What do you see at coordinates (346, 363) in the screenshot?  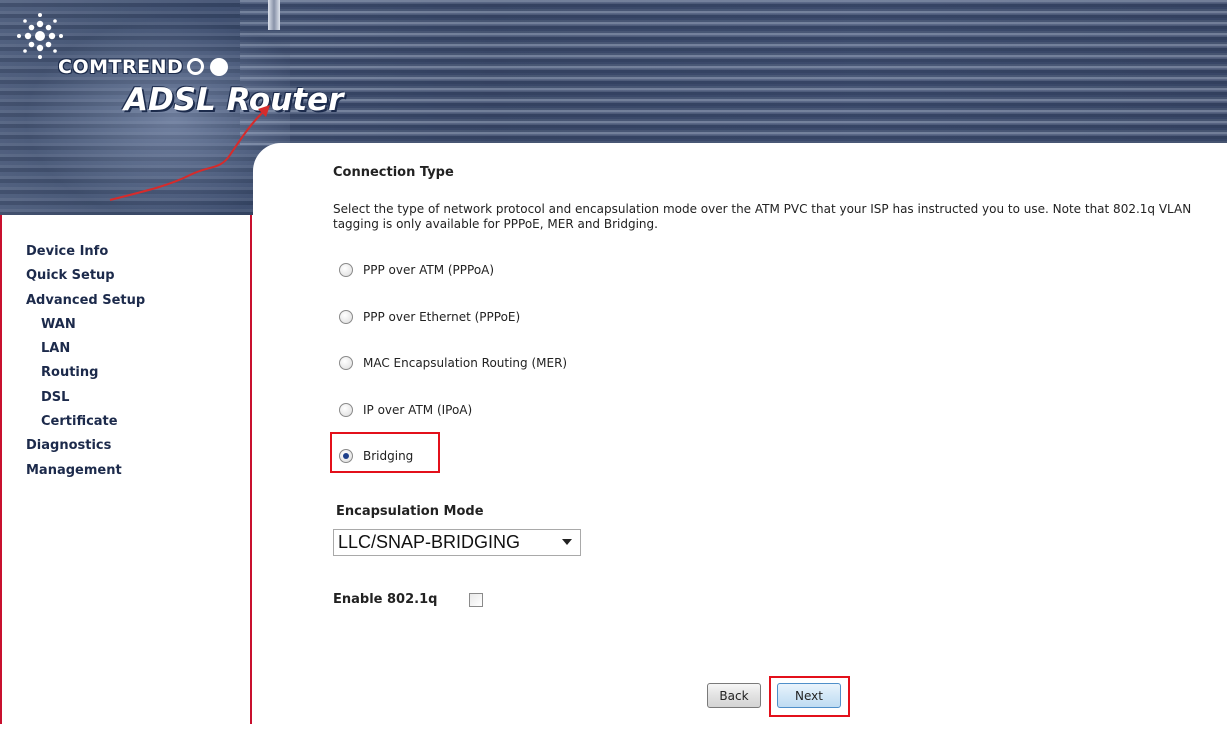 I see `radio-mer` at bounding box center [346, 363].